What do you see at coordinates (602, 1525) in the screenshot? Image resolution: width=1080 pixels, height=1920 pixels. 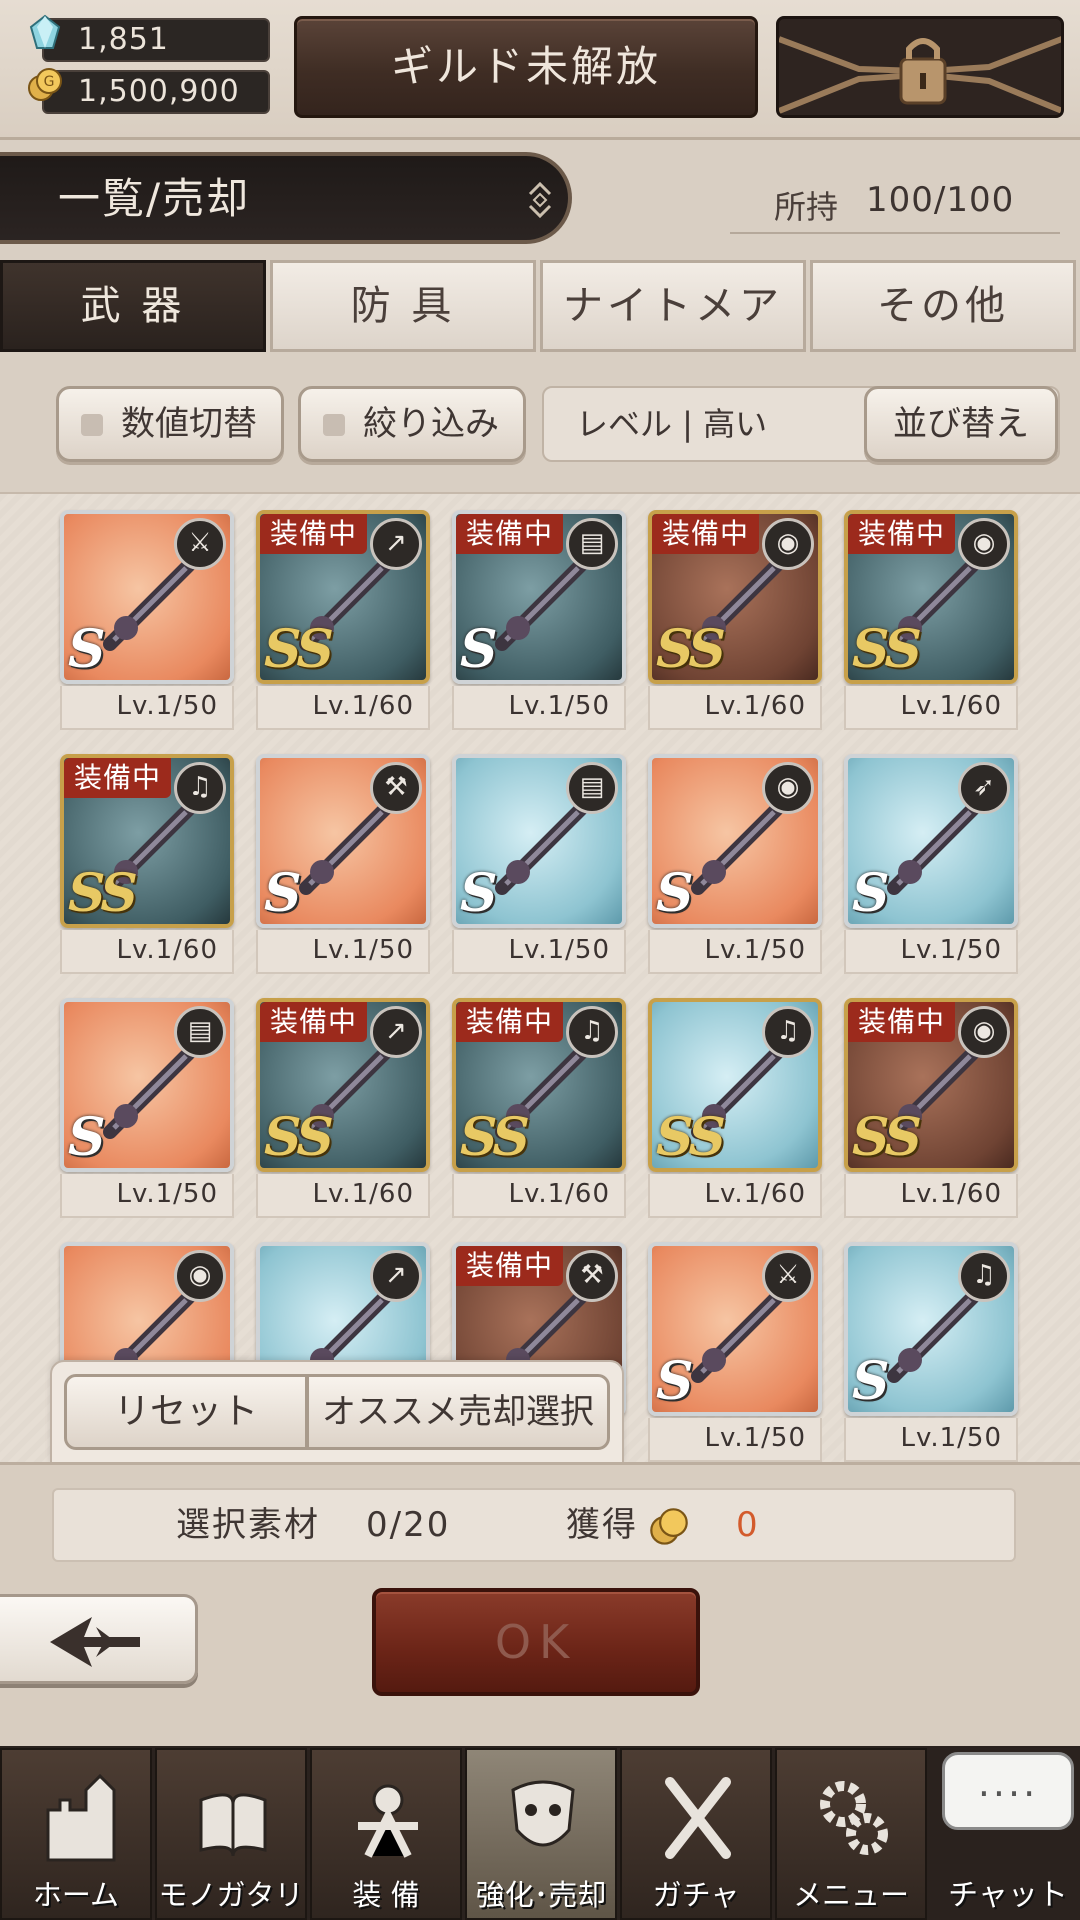 I see `gain-label: 獲得` at bounding box center [602, 1525].